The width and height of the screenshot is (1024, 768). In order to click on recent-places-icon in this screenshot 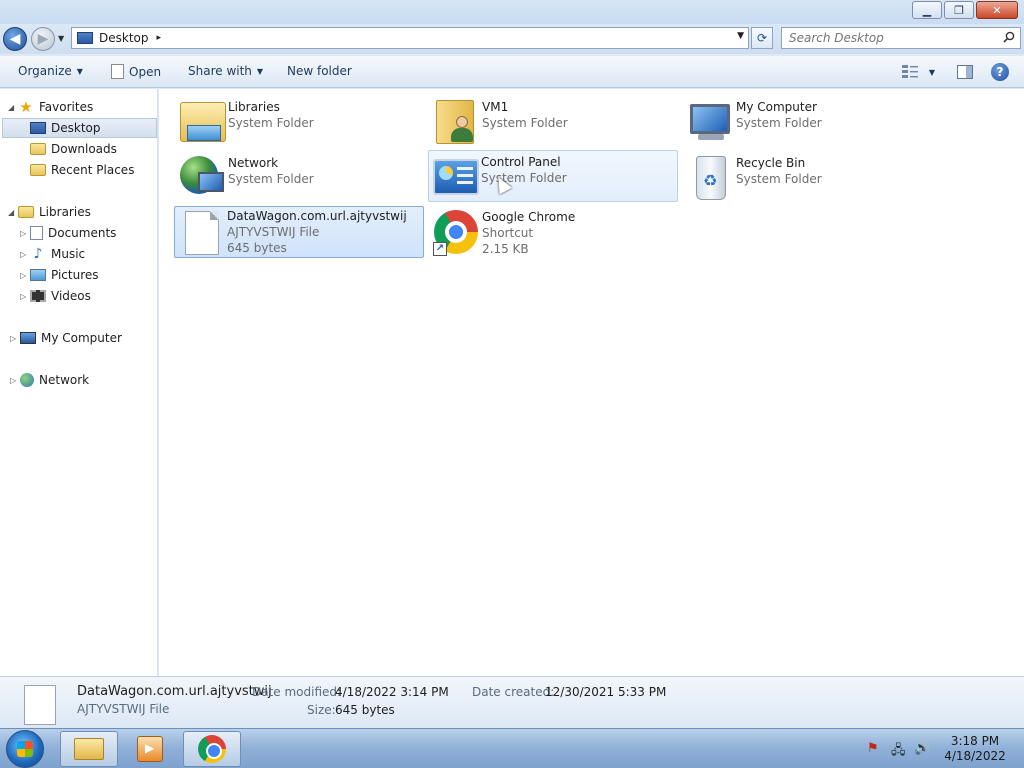, I will do `click(38, 170)`.